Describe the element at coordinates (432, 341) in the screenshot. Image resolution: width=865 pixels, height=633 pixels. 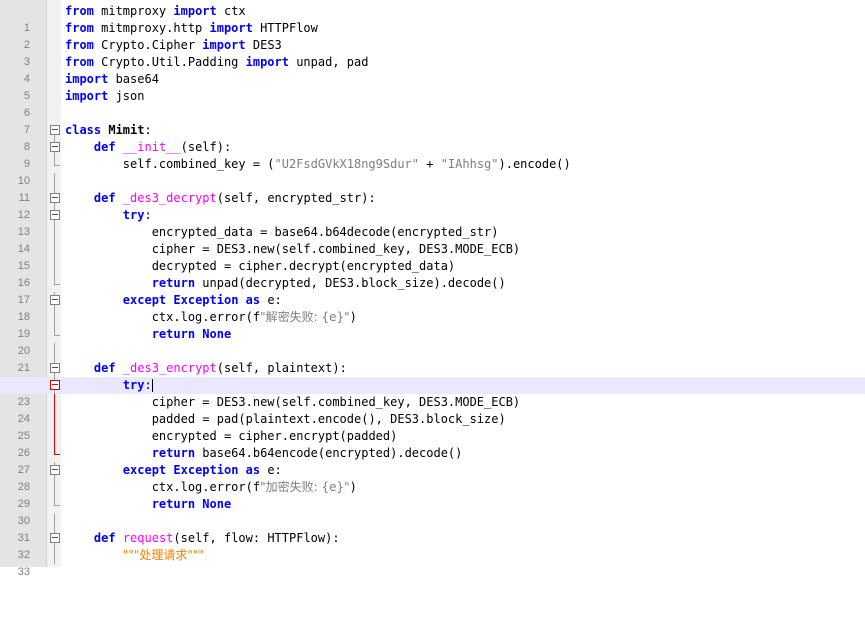
I see `code-line: 20 return None` at that location.